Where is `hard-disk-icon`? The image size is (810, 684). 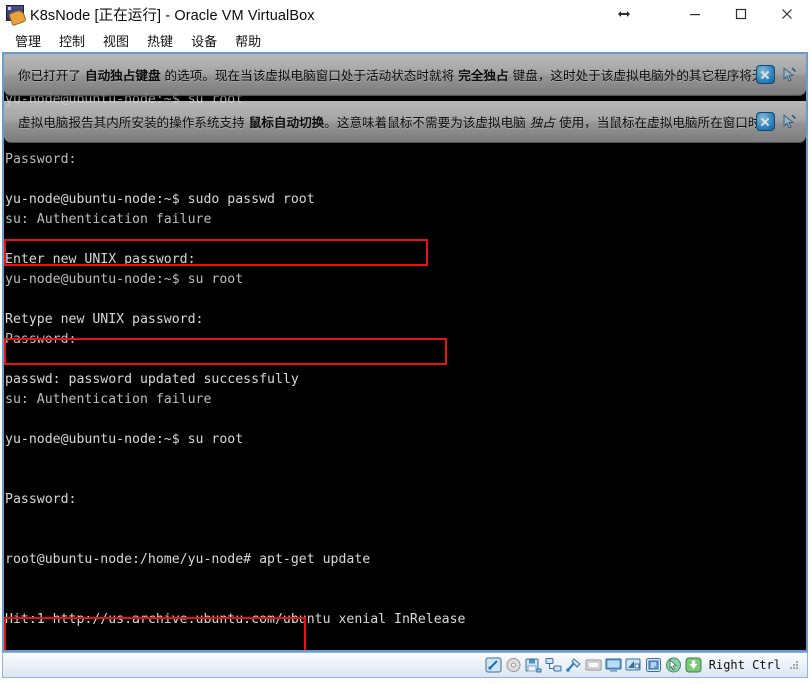 hard-disk-icon is located at coordinates (493, 665).